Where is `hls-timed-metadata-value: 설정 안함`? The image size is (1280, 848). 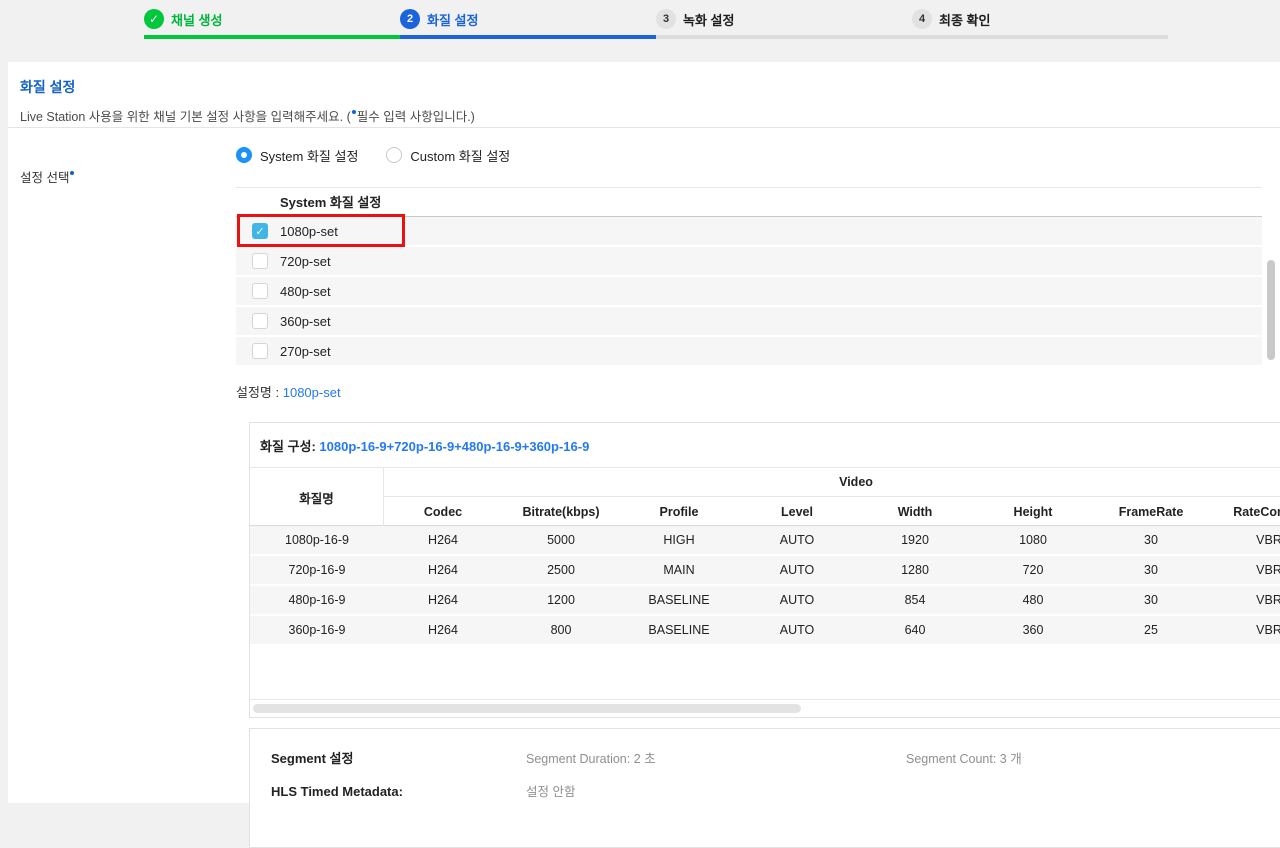 hls-timed-metadata-value: 설정 안함 is located at coordinates (551, 792).